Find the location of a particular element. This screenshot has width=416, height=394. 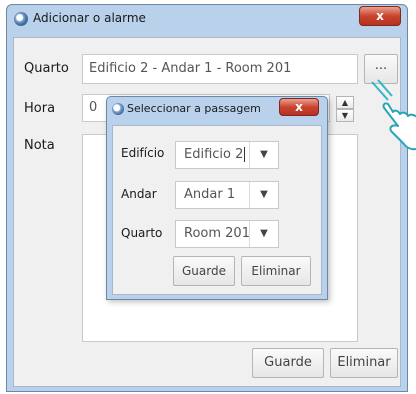

dialog-close-button: x is located at coordinates (299, 107).